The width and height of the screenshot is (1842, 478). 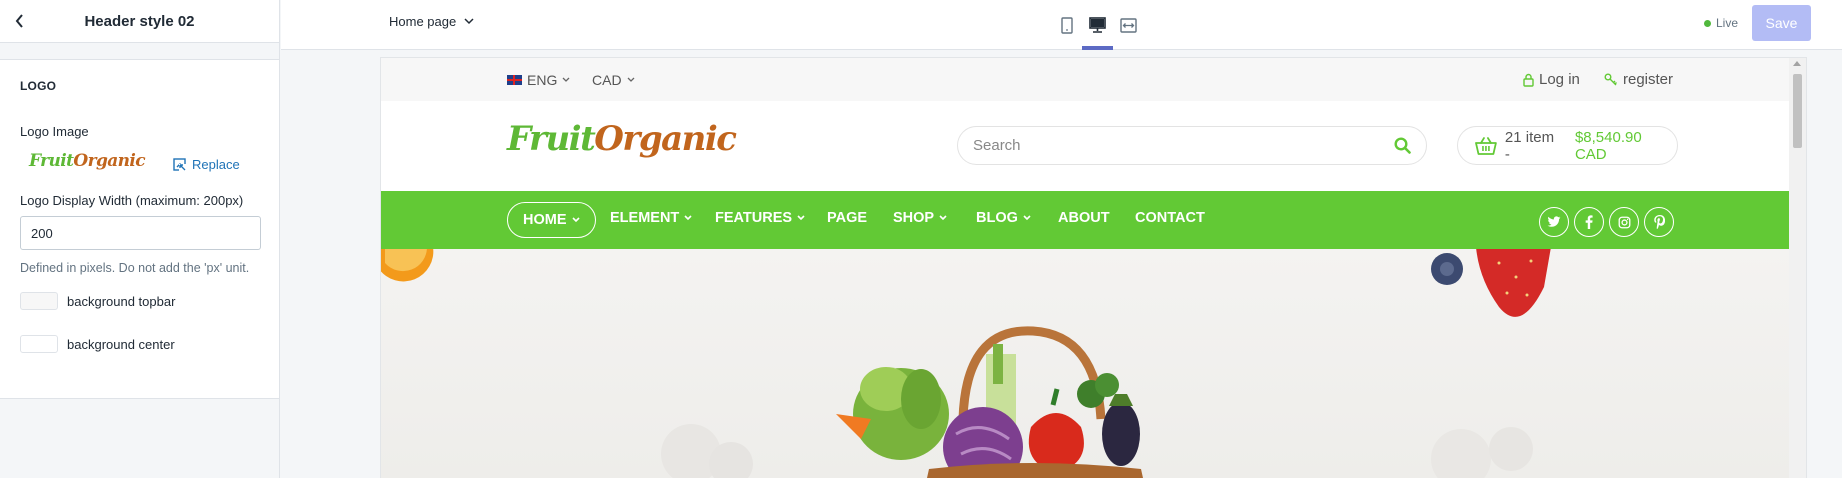 I want to click on logo-organic: Organic, so click(x=665, y=139).